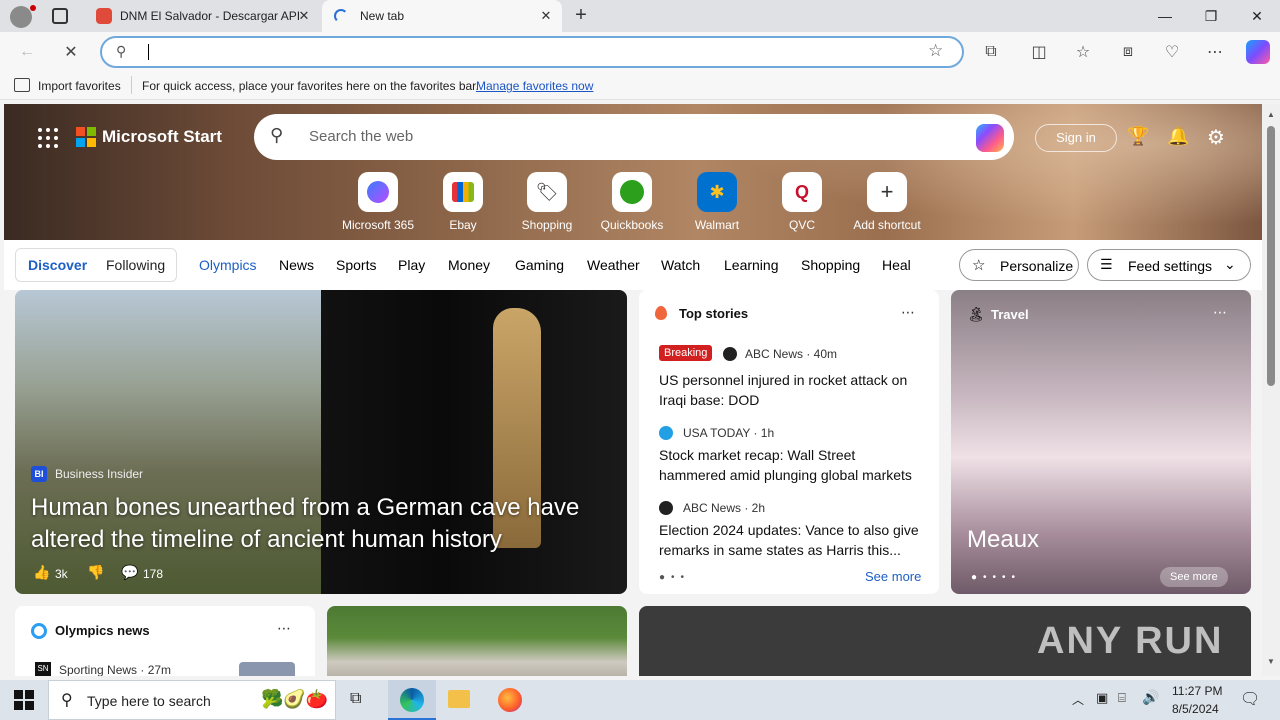  What do you see at coordinates (228, 265) in the screenshot?
I see `tab-olympics: Olympics` at bounding box center [228, 265].